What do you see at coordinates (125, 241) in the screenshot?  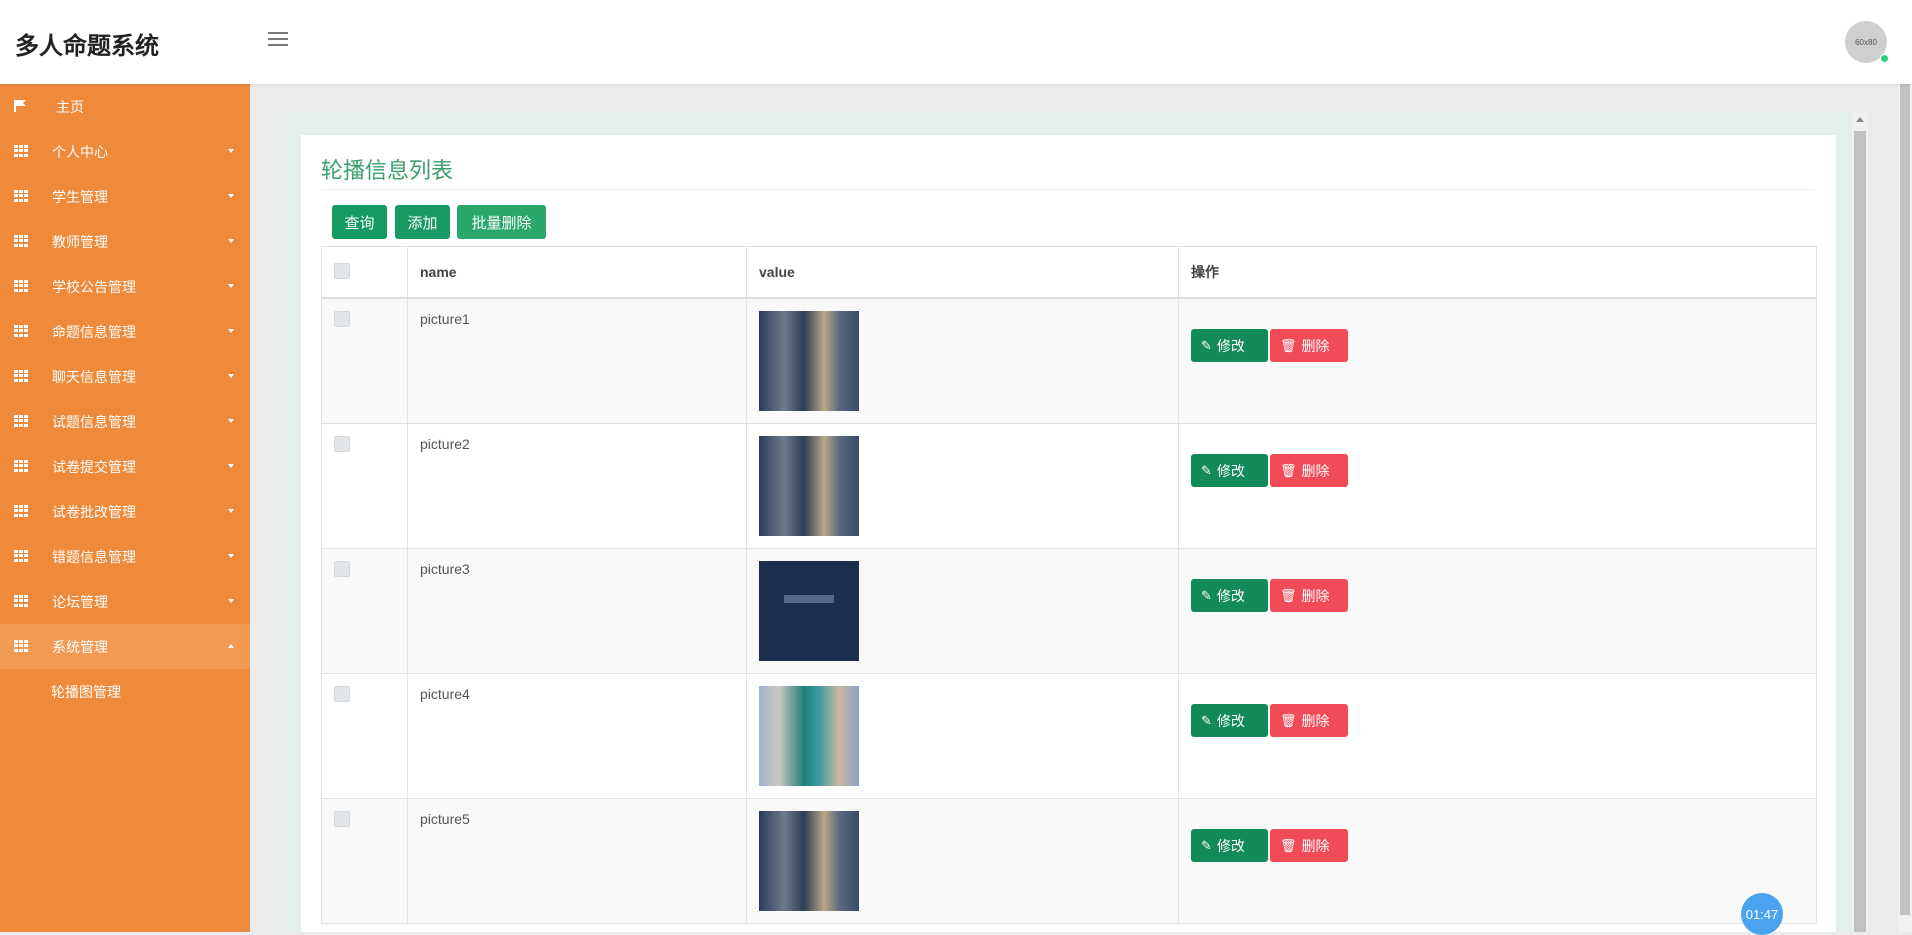 I see `sidebar-item-teachers: 教师管理` at bounding box center [125, 241].